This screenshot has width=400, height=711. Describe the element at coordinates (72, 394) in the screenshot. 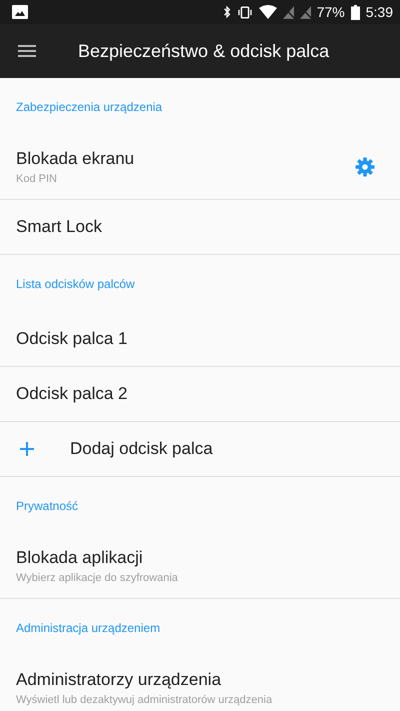

I see `item-title: Odcisk palca 2` at that location.